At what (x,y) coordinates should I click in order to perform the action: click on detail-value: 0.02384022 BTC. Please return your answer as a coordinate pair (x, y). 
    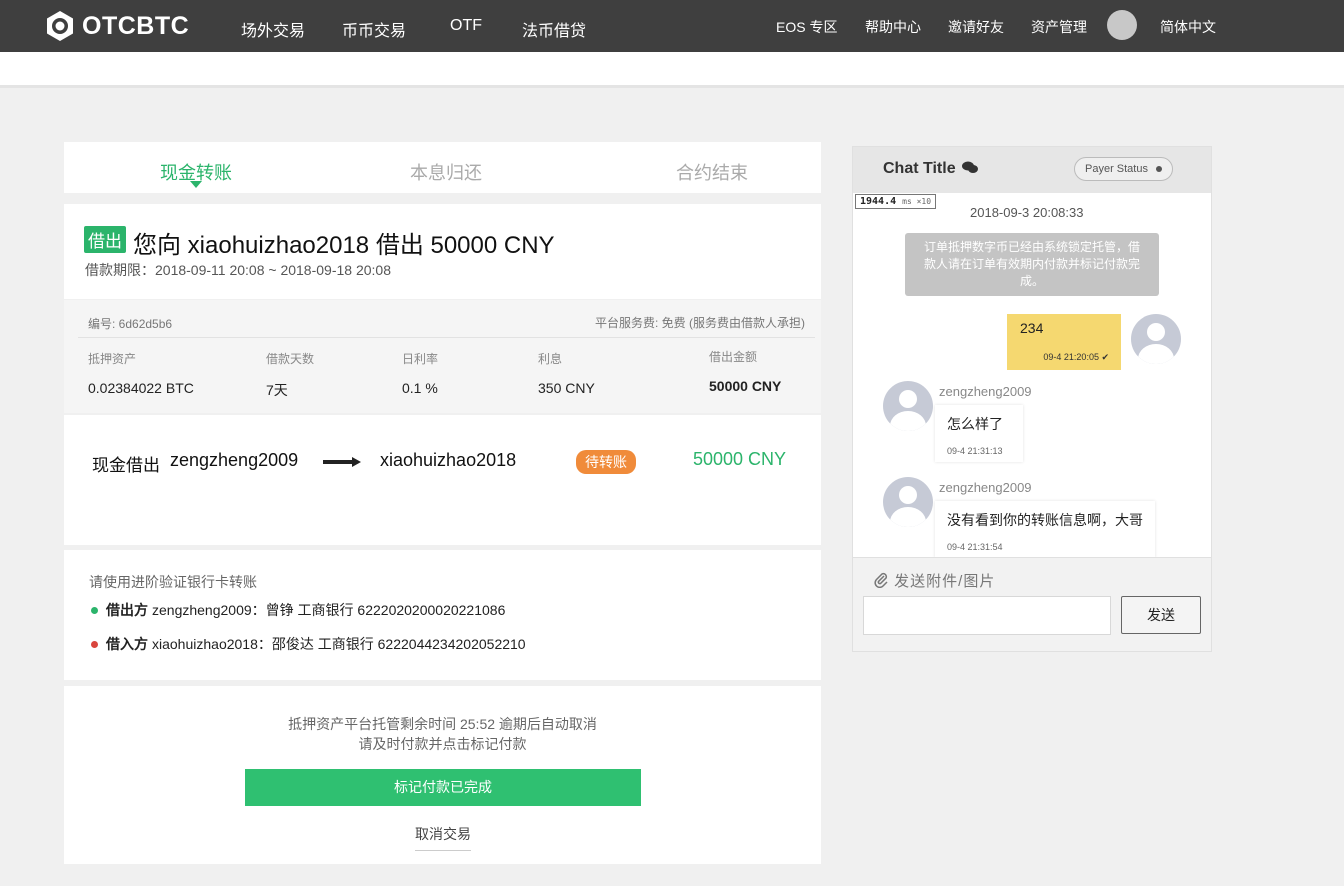
    Looking at the image, I should click on (141, 388).